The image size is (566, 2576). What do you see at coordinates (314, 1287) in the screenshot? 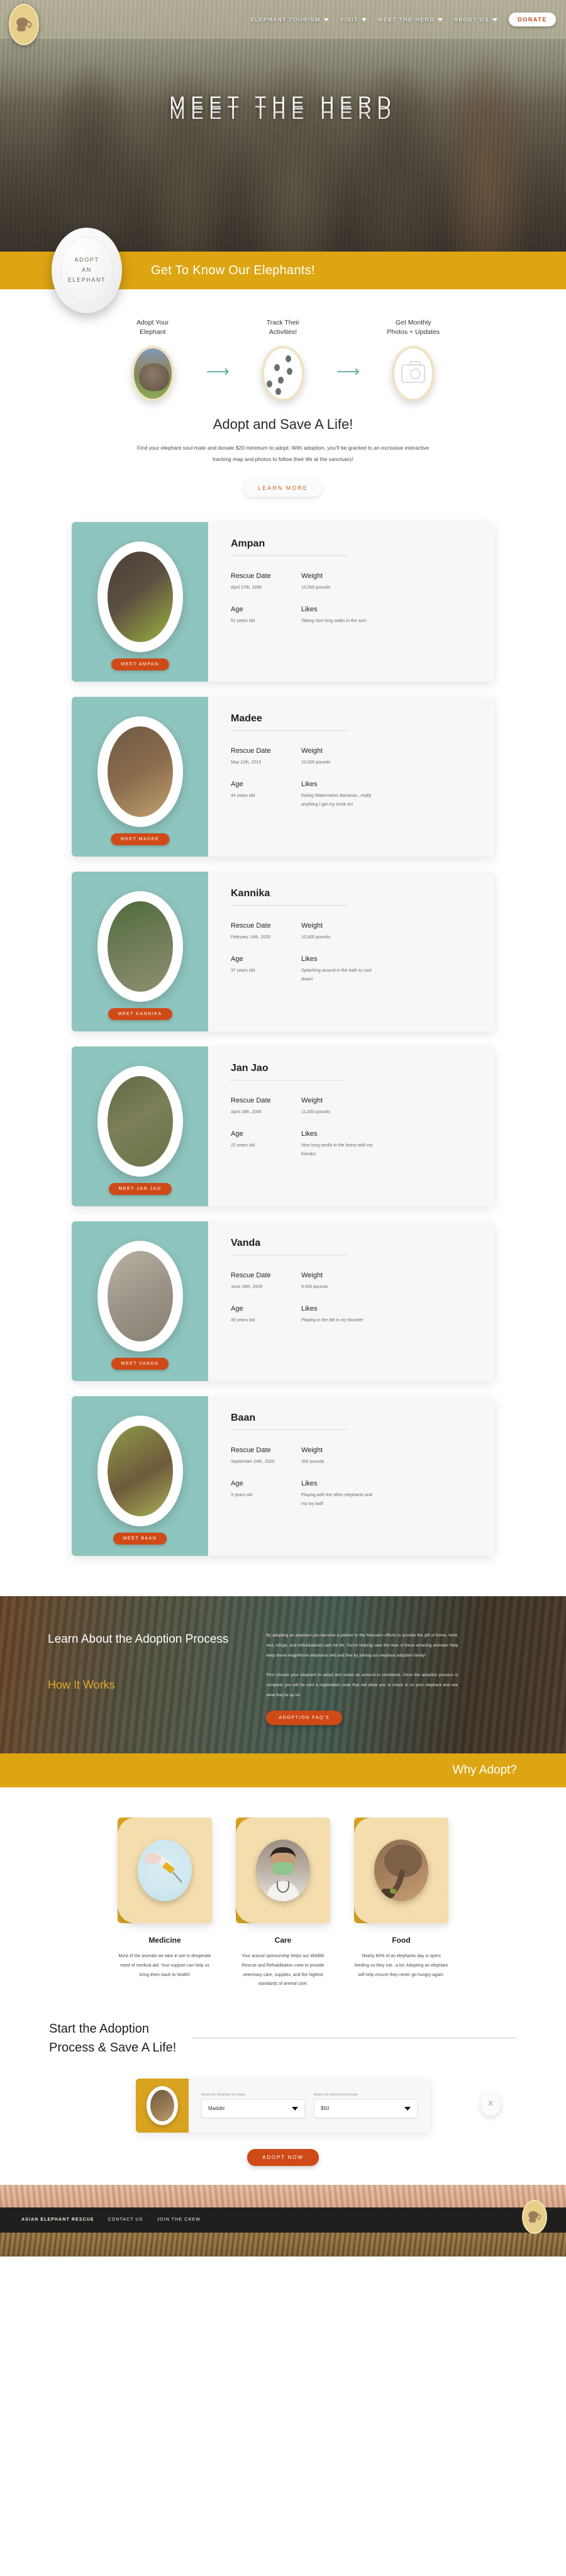
I see `value-weight: 9,500 pounds` at bounding box center [314, 1287].